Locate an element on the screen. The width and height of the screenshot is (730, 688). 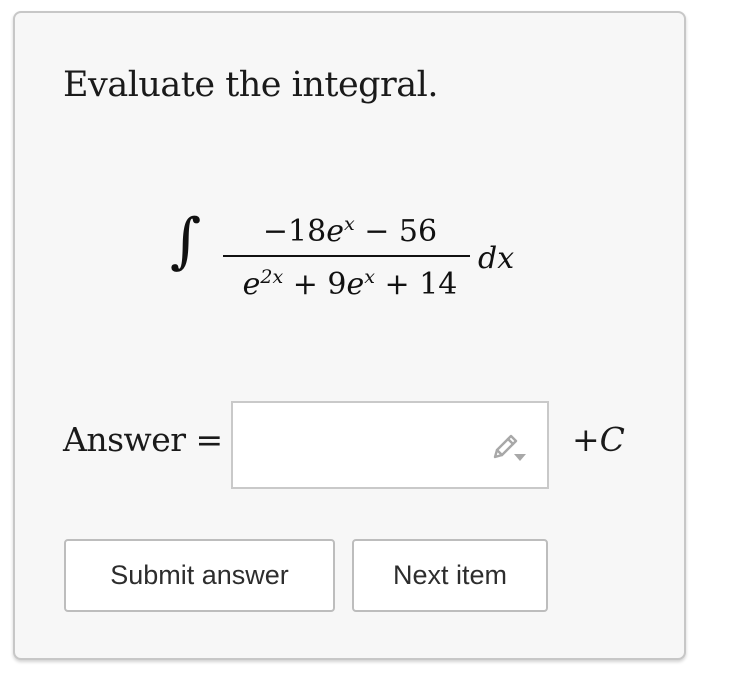
numerator-constant: − 56 is located at coordinates (396, 231).